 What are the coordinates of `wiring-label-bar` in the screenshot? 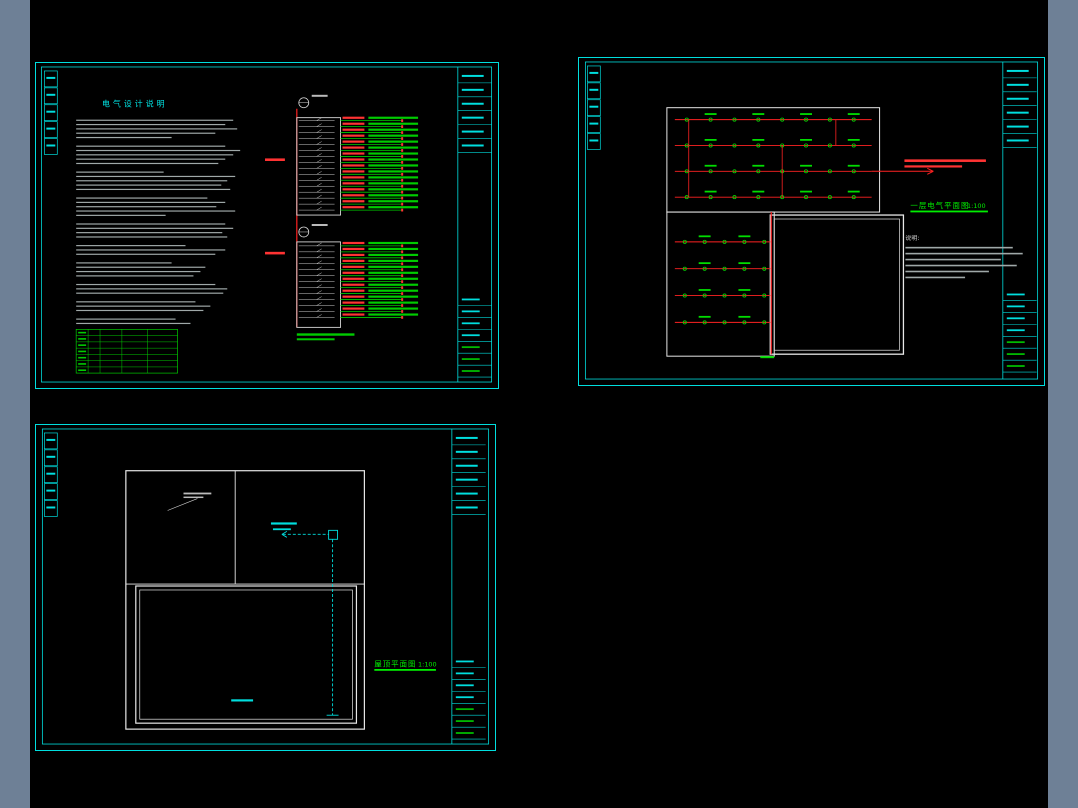 It's located at (242, 700).